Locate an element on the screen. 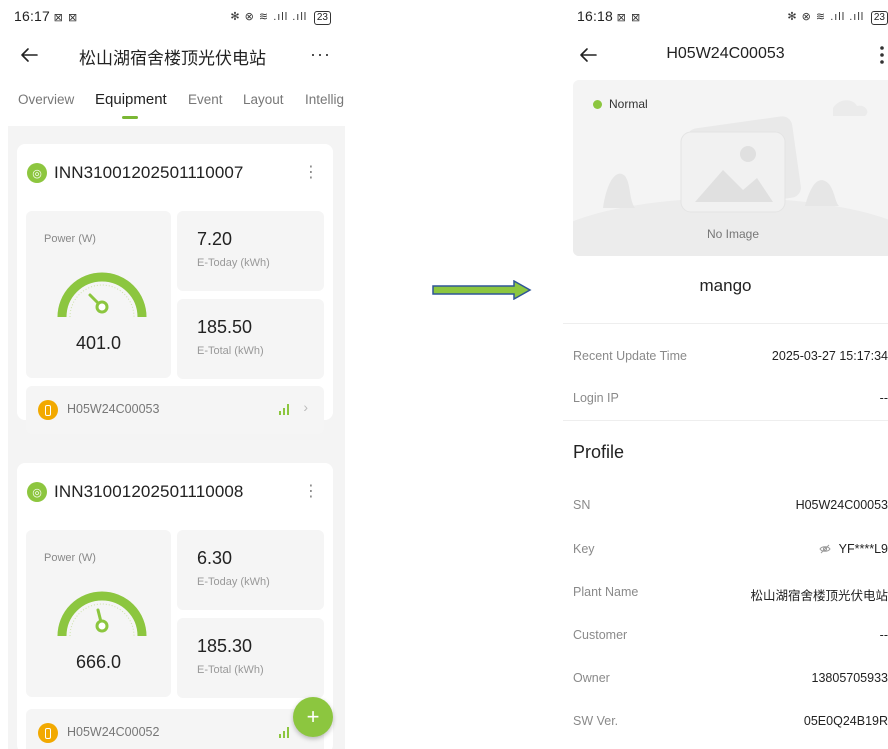 The height and width of the screenshot is (749, 888). flow-arrow-icon is located at coordinates (482, 290).